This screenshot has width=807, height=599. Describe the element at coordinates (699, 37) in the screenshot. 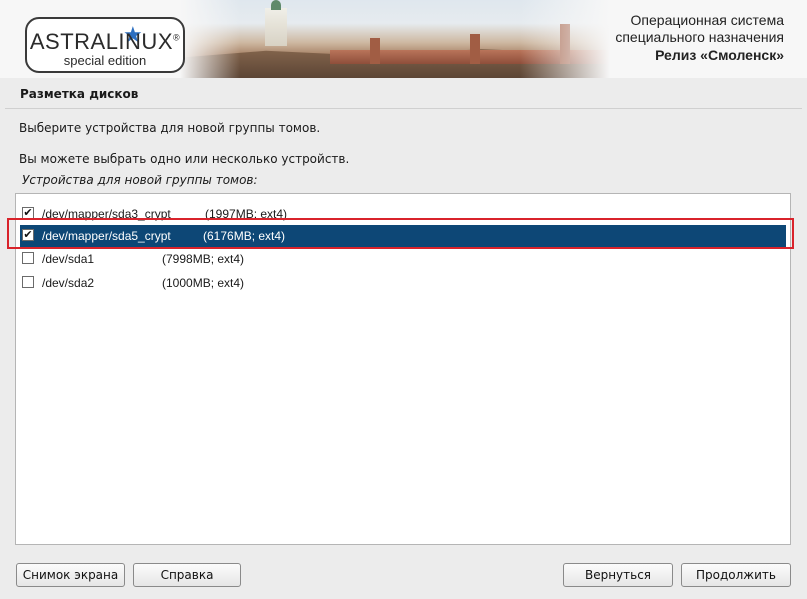

I see `os-description-line2: специального назначения` at that location.